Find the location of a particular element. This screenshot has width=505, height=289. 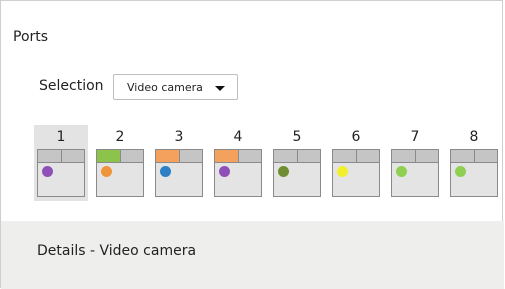

port-number: 5 is located at coordinates (297, 137).